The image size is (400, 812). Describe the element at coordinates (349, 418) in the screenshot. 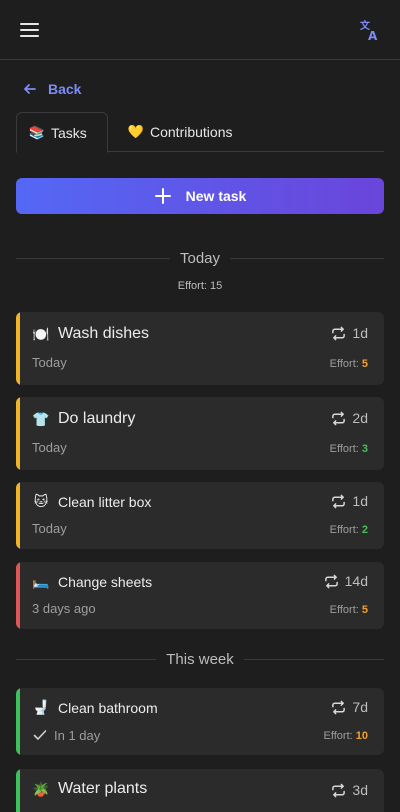

I see `repeat-interval: 2d` at that location.